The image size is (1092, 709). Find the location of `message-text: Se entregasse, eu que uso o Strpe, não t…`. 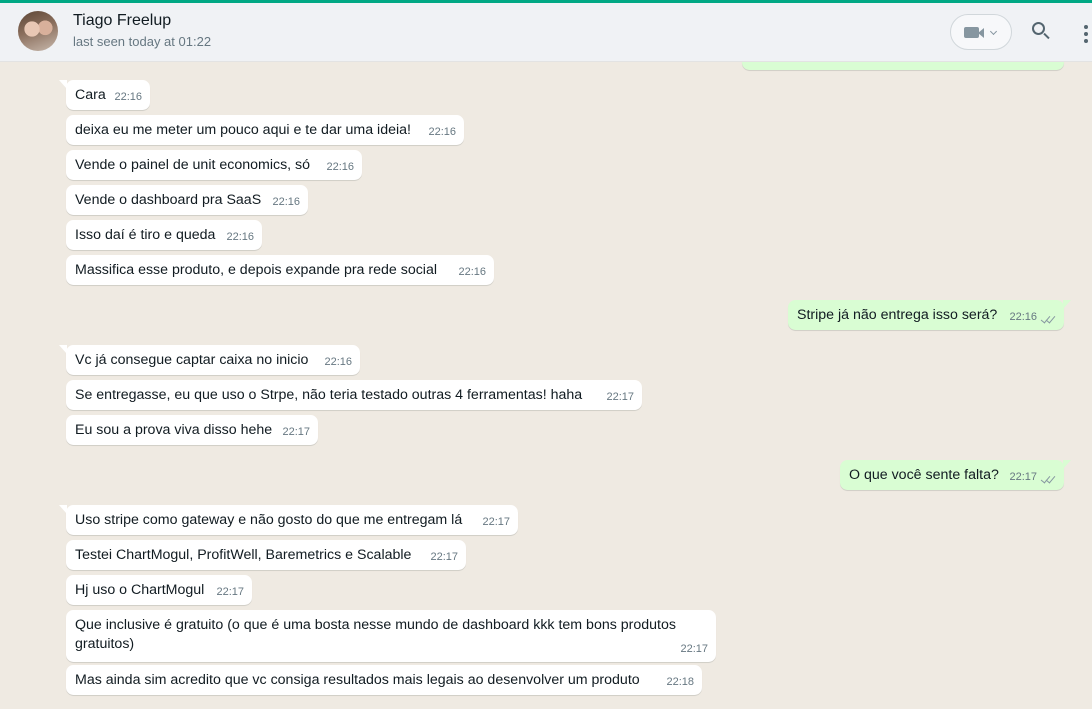

message-text: Se entregasse, eu que uso o Strpe, não t… is located at coordinates (329, 395).